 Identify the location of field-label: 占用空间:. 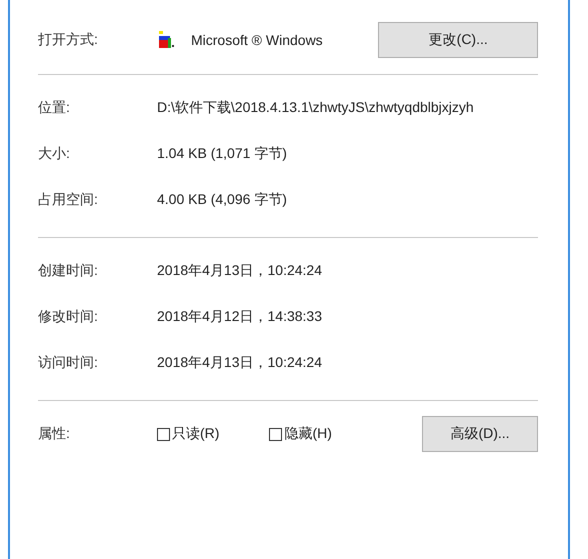
(68, 200).